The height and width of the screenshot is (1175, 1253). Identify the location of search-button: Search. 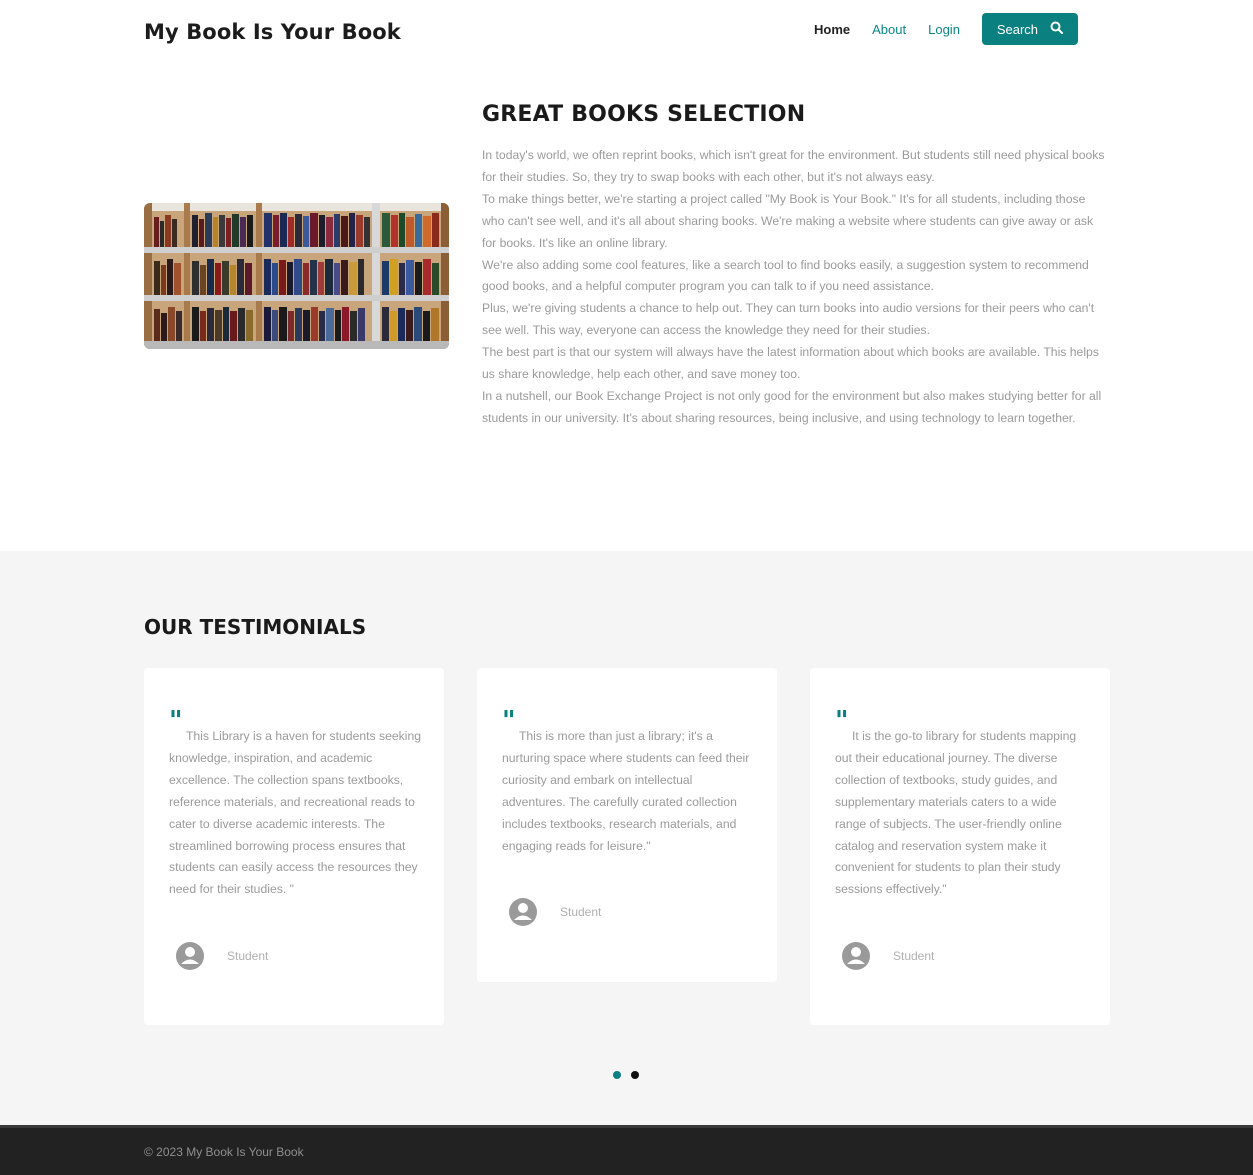
(1029, 29).